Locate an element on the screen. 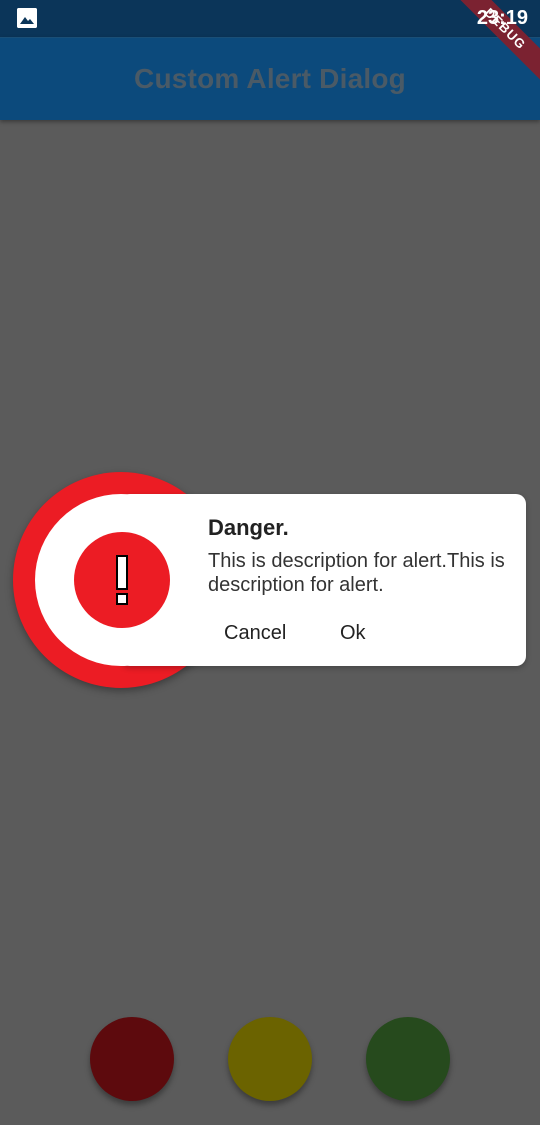 The image size is (540, 1125). page-title: Custom Alert Dialog is located at coordinates (270, 78).